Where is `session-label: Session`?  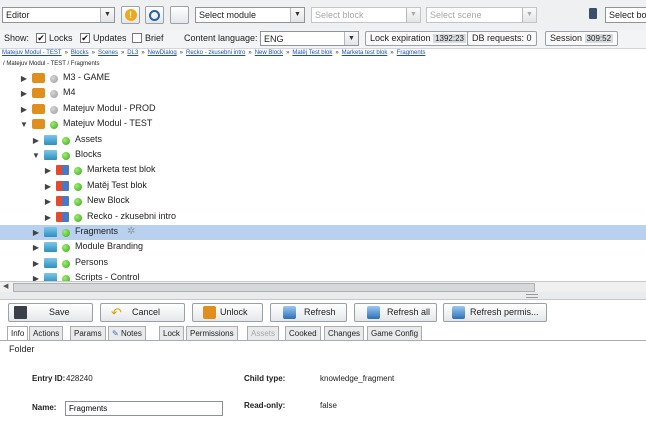 session-label: Session is located at coordinates (566, 38).